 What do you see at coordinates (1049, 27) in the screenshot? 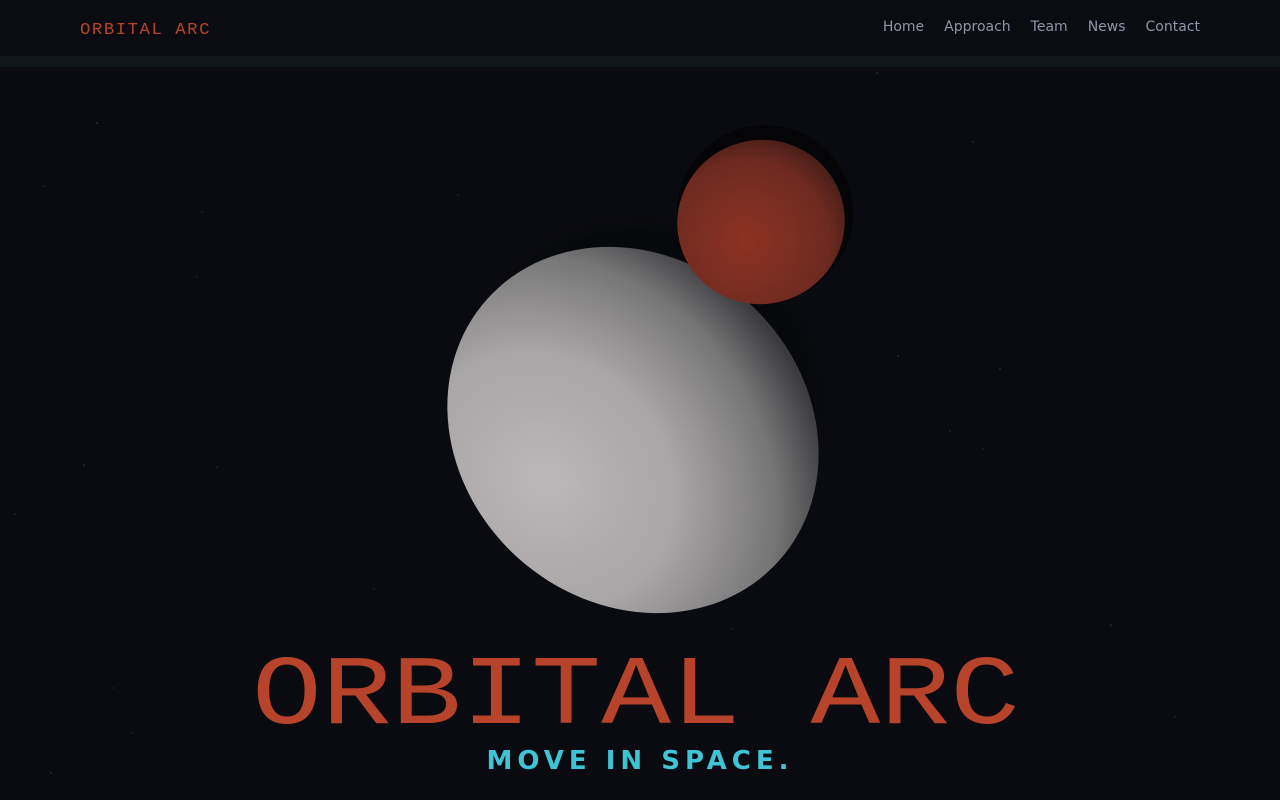
I see `nav-team: Team` at bounding box center [1049, 27].